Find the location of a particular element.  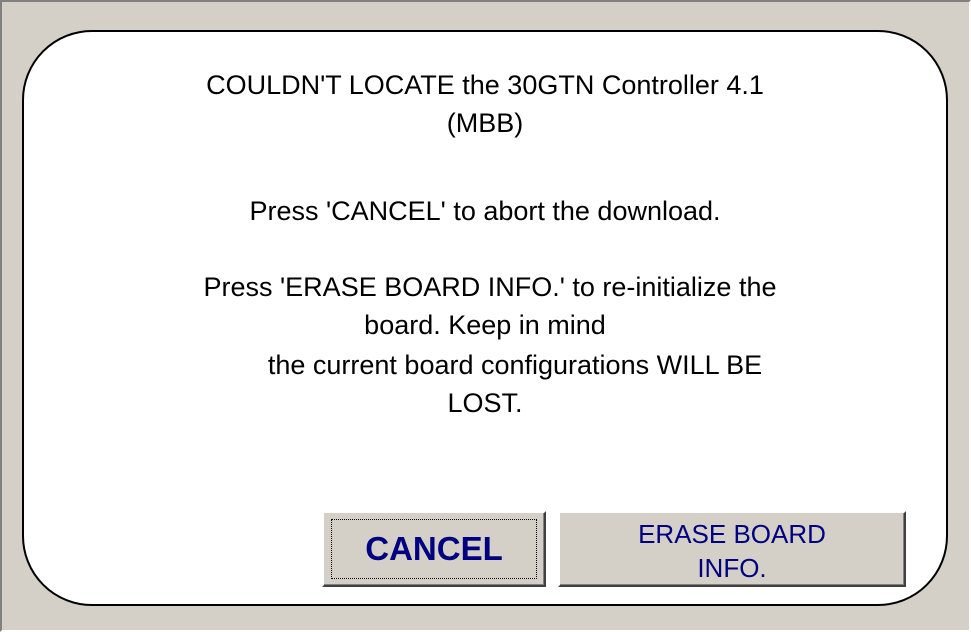

erase-button-label-line-1: ERASE BOARD is located at coordinates (732, 533).